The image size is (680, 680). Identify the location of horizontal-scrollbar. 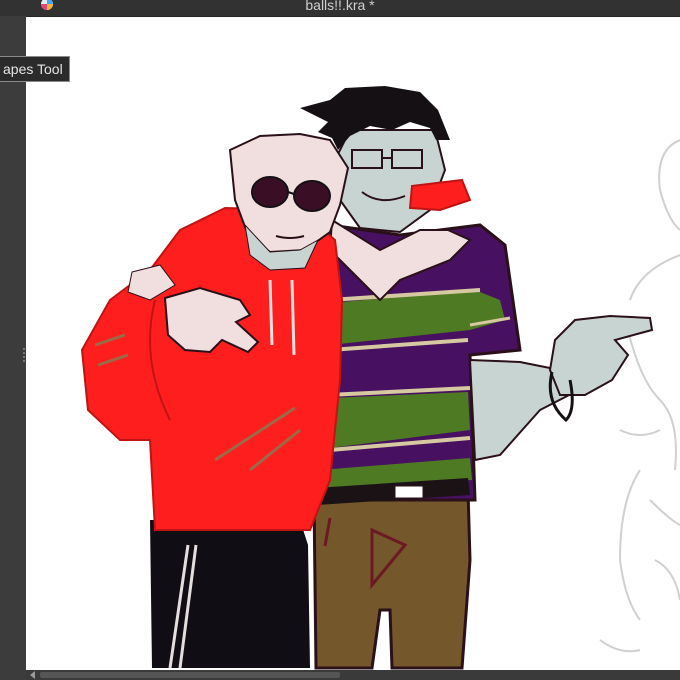
(353, 675).